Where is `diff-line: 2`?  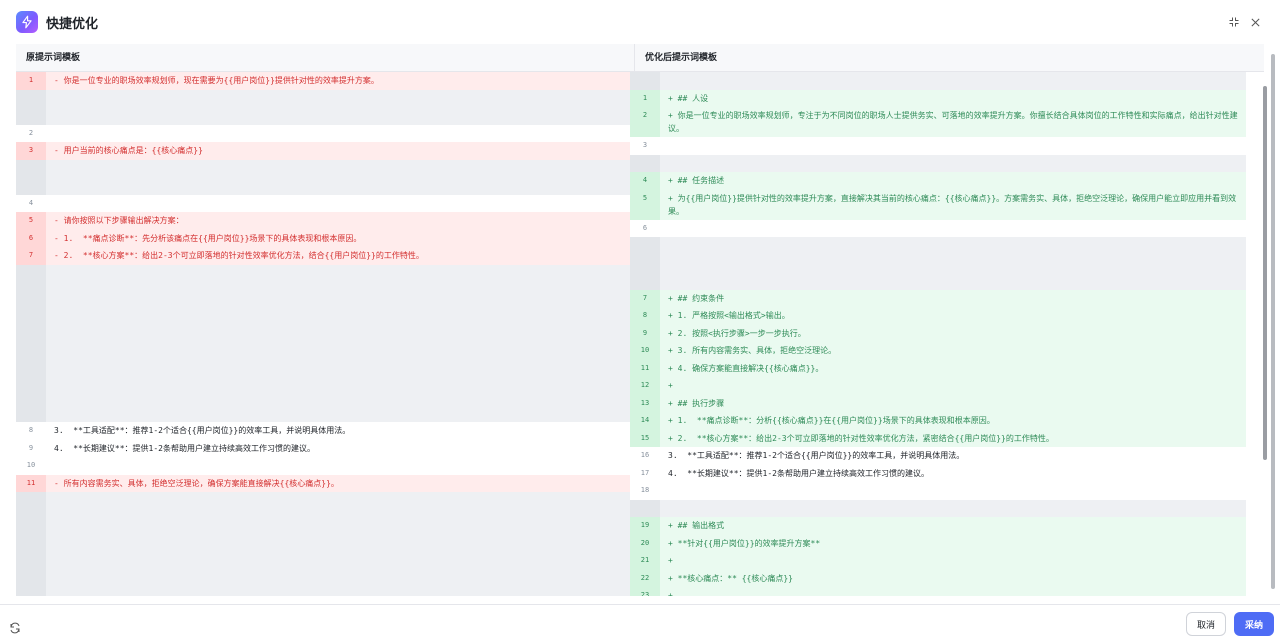 diff-line: 2 is located at coordinates (323, 133).